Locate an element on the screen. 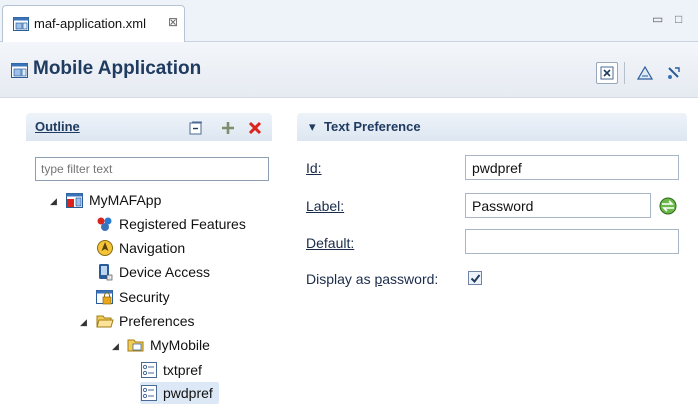 Image resolution: width=698 pixels, height=405 pixels. folder-open-icon is located at coordinates (105, 321).